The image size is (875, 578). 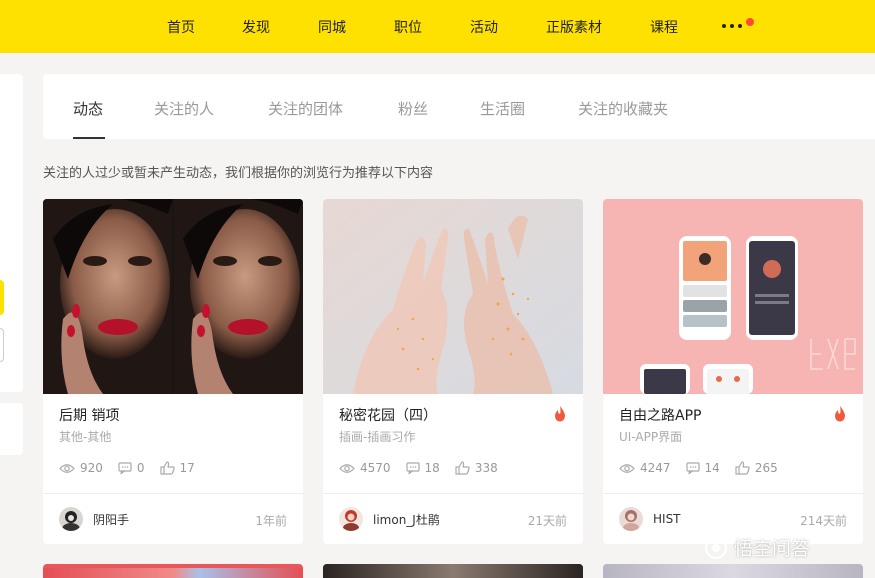 I want to click on feed-tabs: 动态 关注的人 关注的团体 粉丝 生活圈 关注的收藏夹, so click(x=459, y=106).